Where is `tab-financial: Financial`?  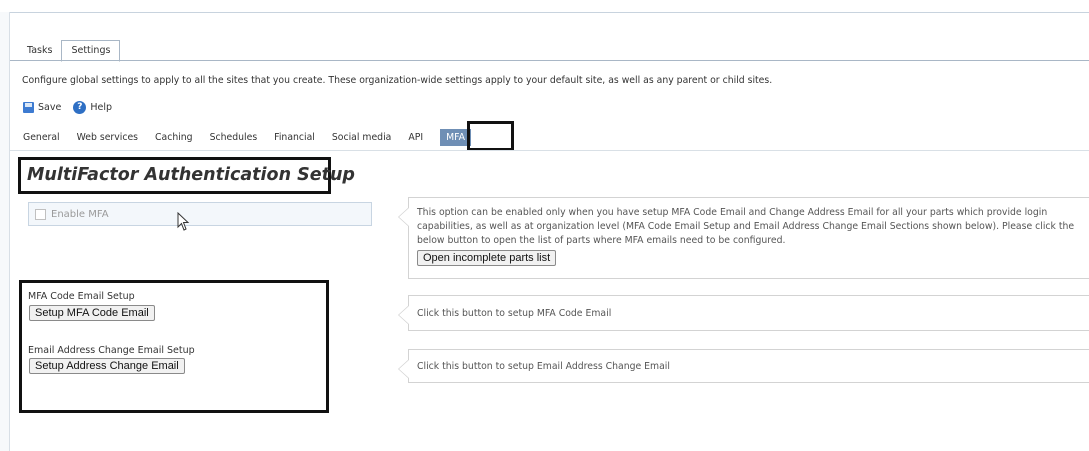 tab-financial: Financial is located at coordinates (294, 137).